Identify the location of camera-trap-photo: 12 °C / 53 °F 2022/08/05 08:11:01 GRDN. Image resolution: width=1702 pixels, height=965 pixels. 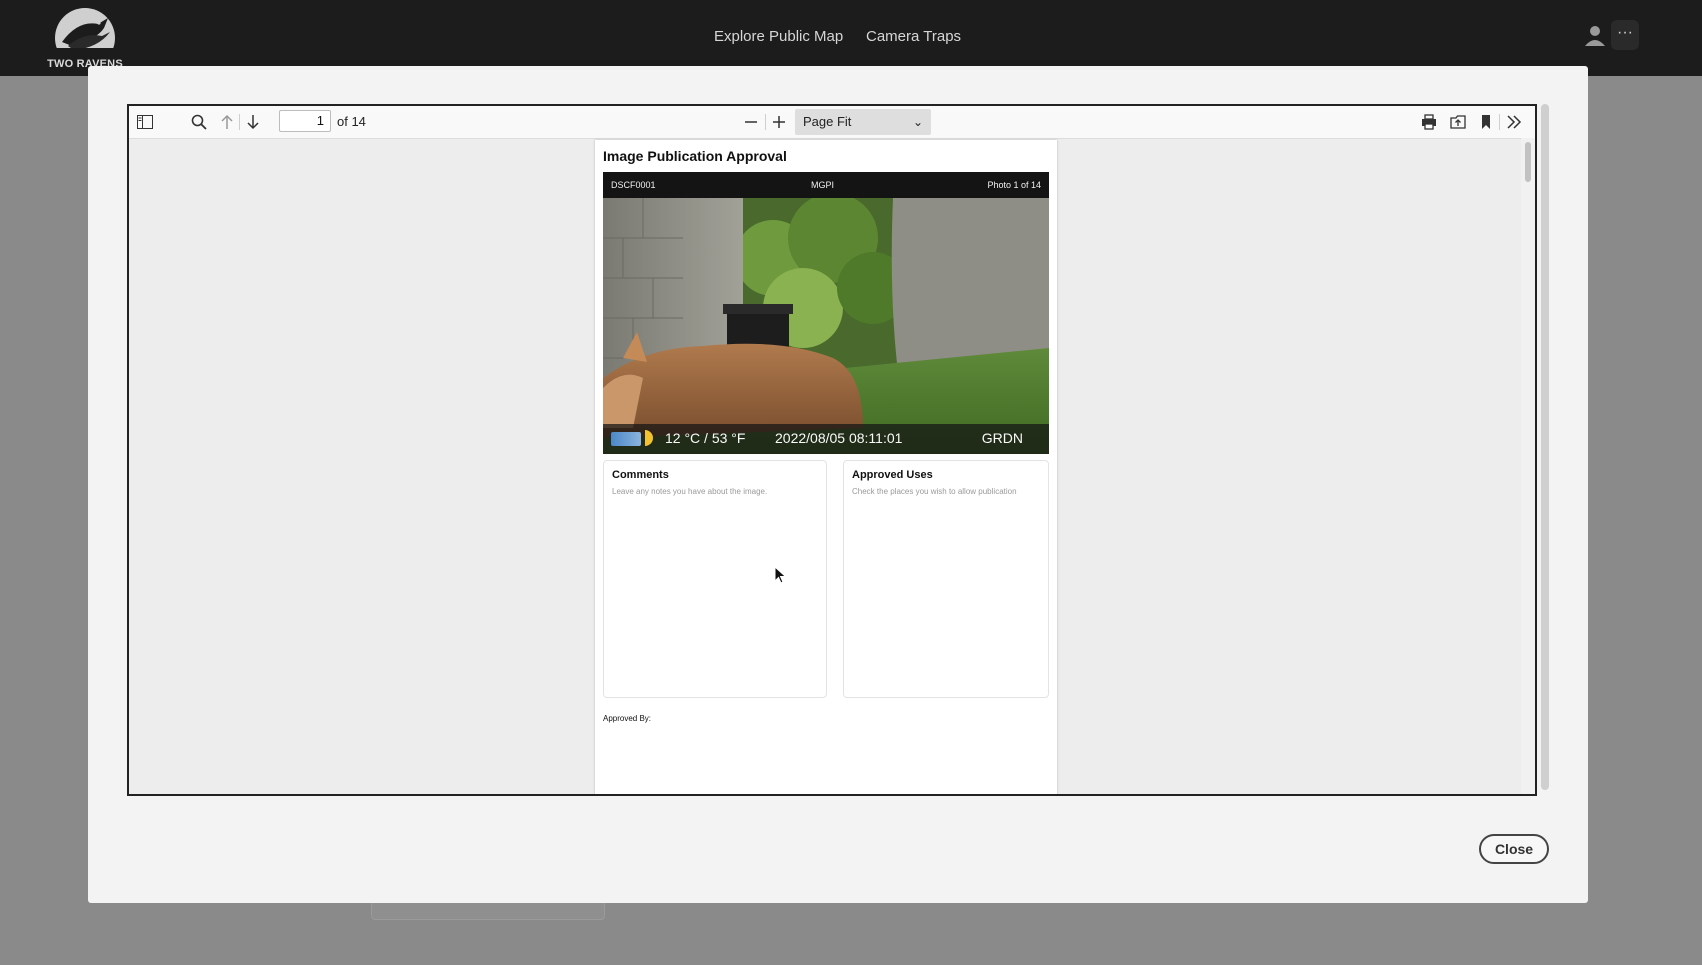
(826, 326).